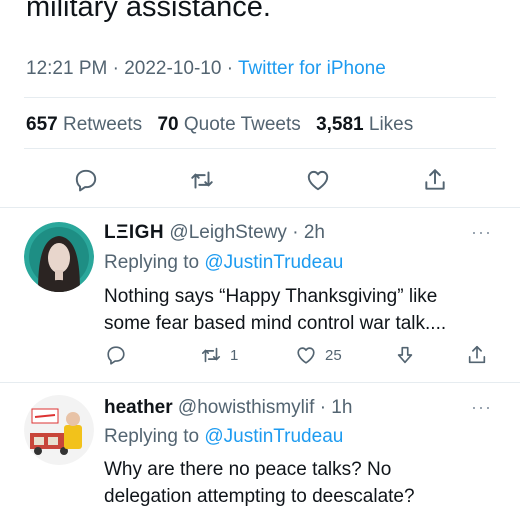  What do you see at coordinates (312, 68) in the screenshot?
I see `tweet-source-link: Twitter for iPhone` at bounding box center [312, 68].